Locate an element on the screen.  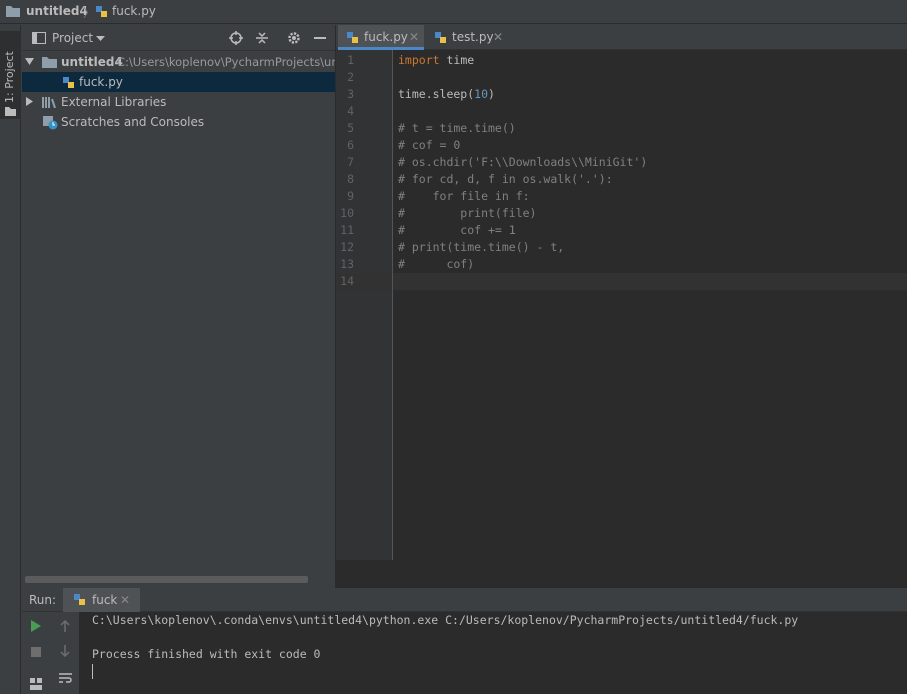
layout-icon is located at coordinates (36, 684).